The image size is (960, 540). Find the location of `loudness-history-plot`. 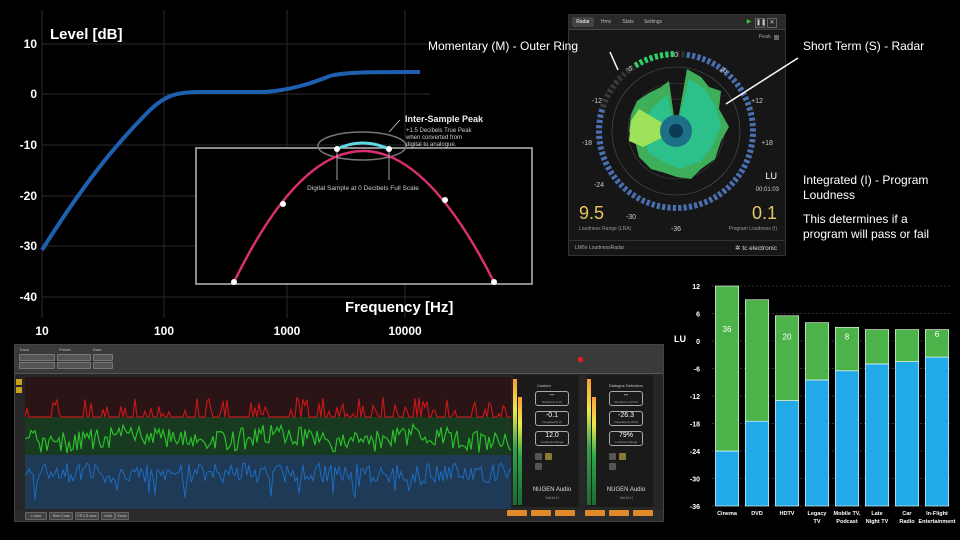

loudness-history-plot is located at coordinates (268, 443).